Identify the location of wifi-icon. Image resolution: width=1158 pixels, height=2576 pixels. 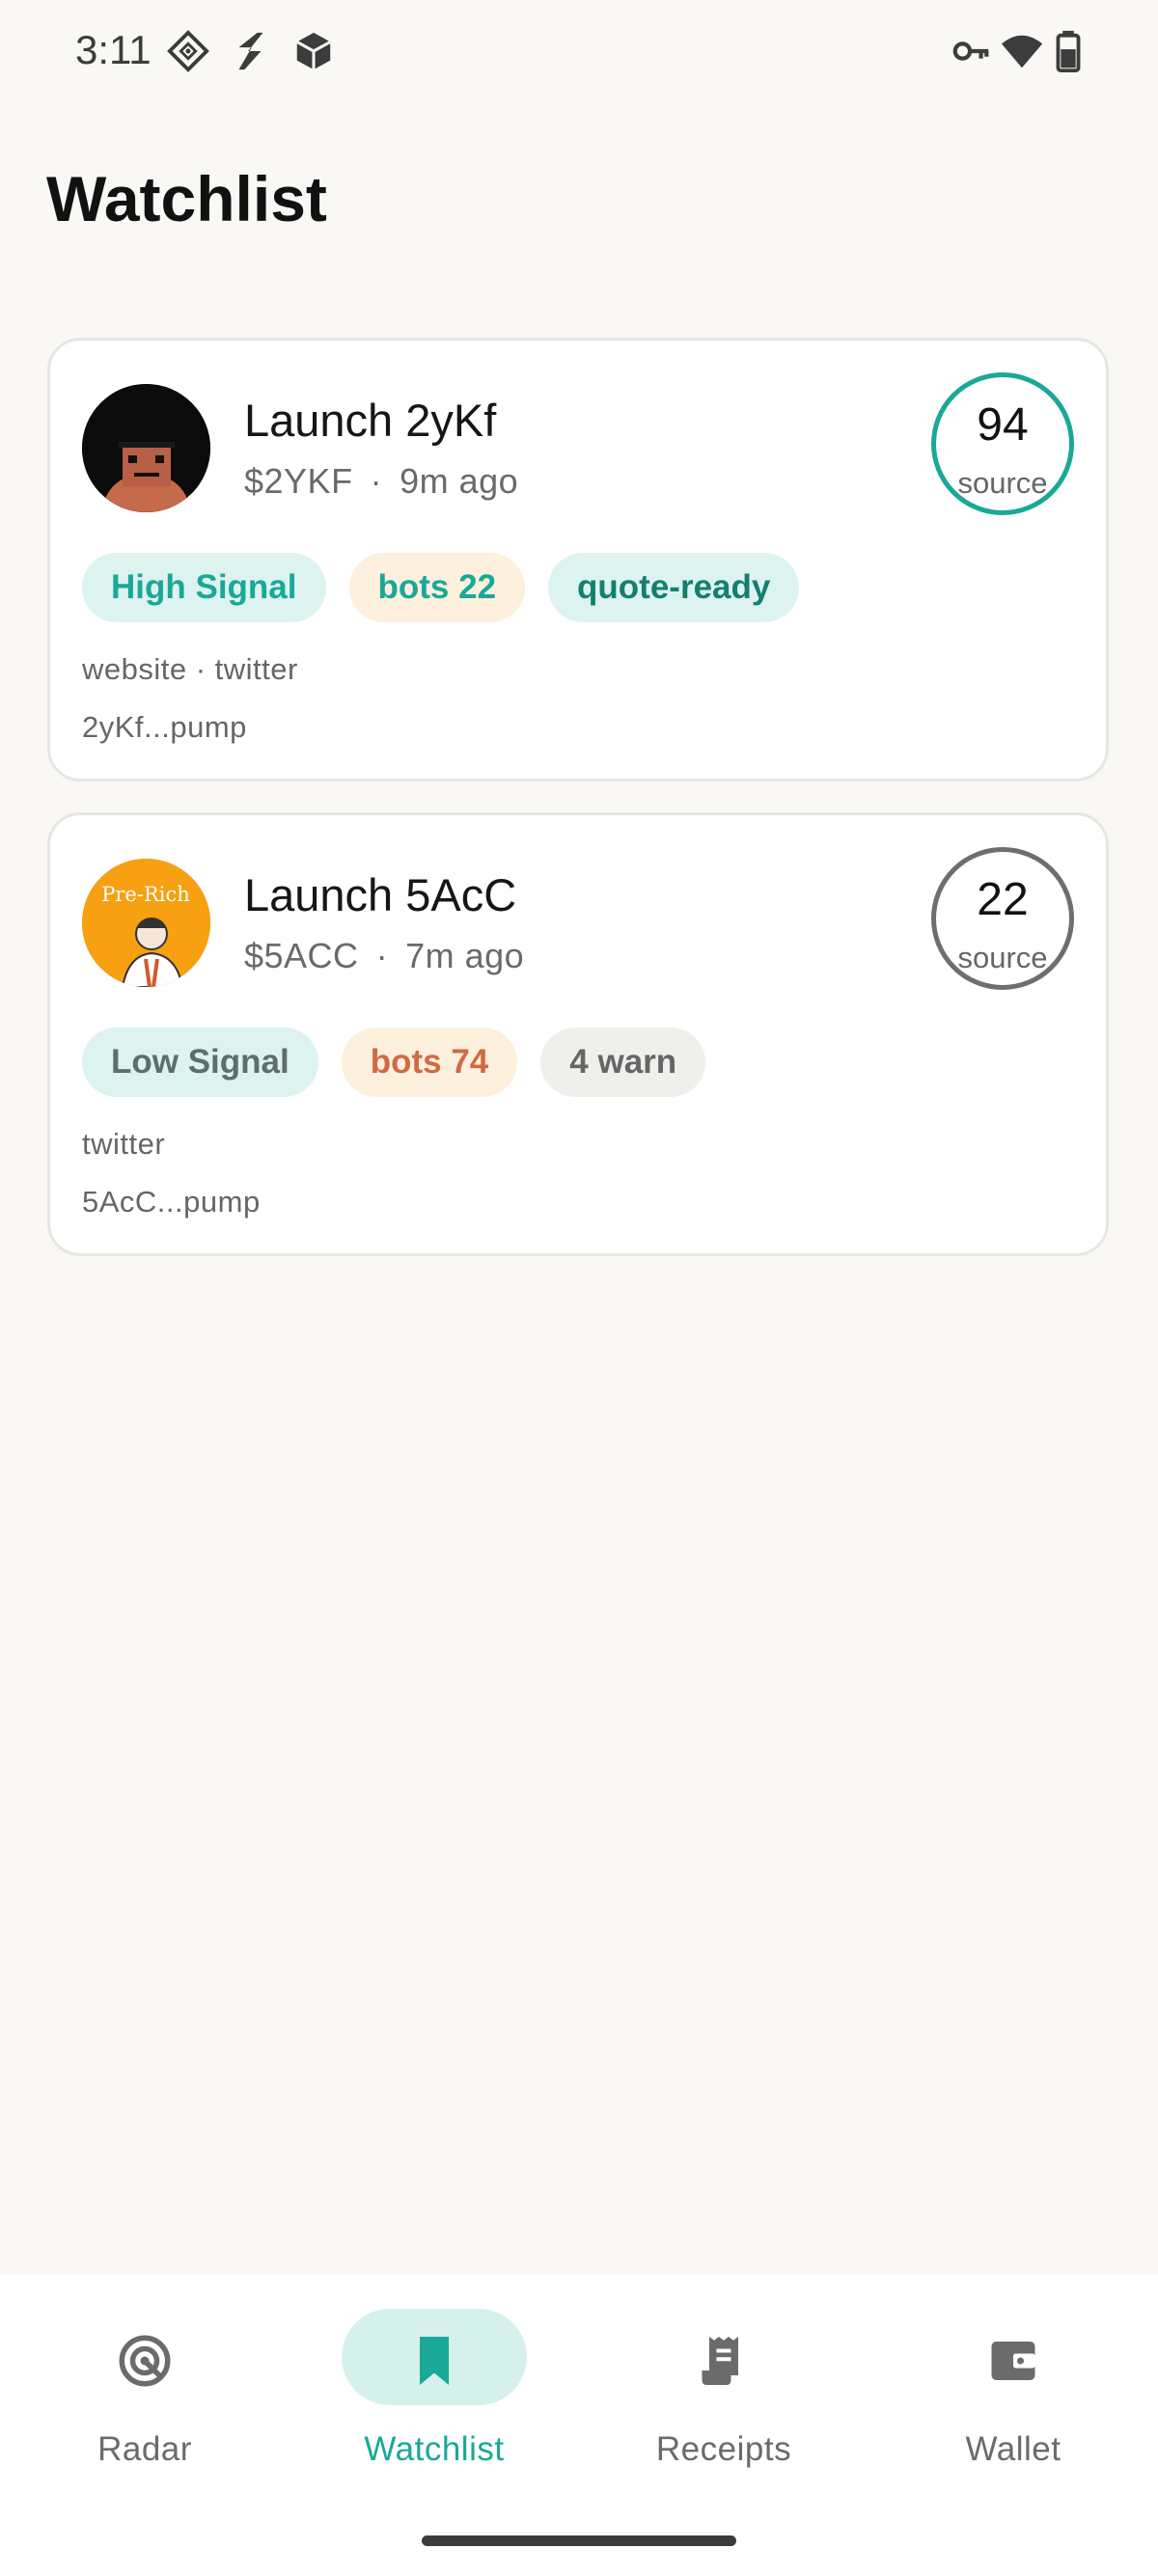
(1022, 52).